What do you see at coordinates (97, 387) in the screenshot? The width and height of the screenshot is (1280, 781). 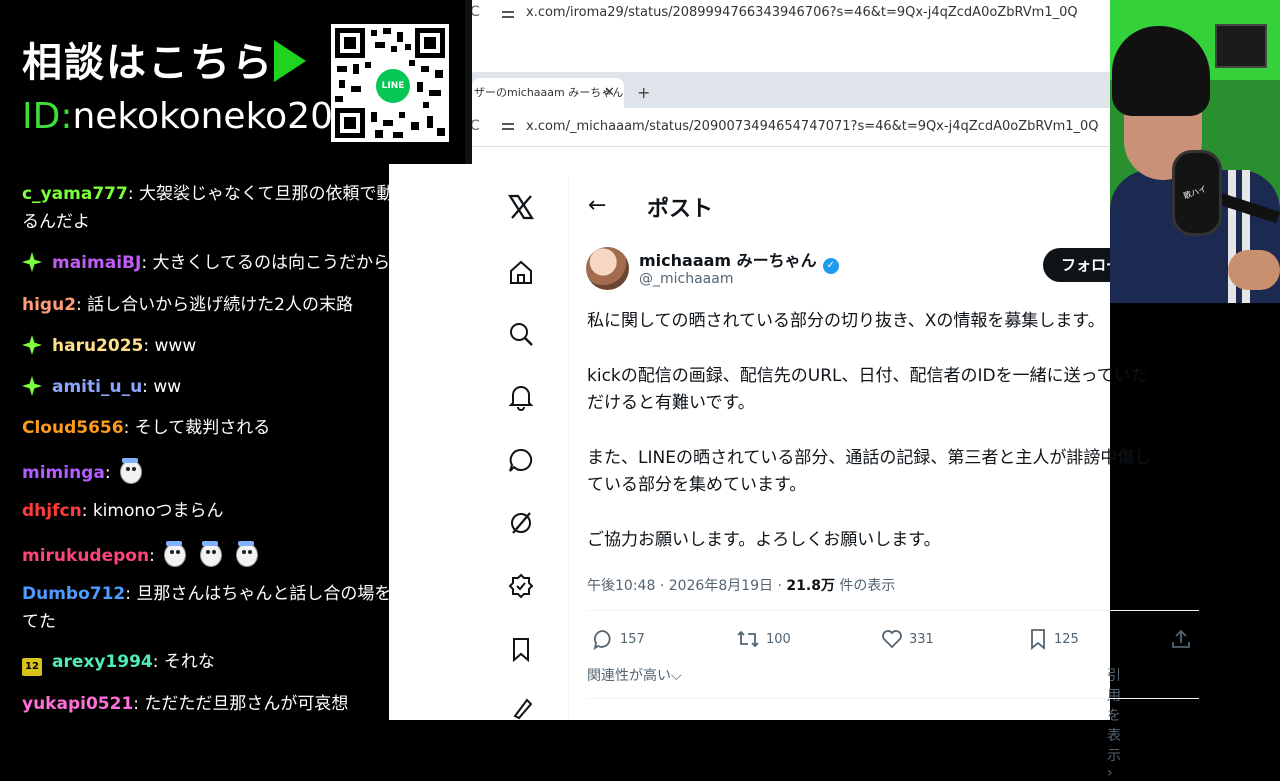 I see `chat-username: amiti_u_u` at bounding box center [97, 387].